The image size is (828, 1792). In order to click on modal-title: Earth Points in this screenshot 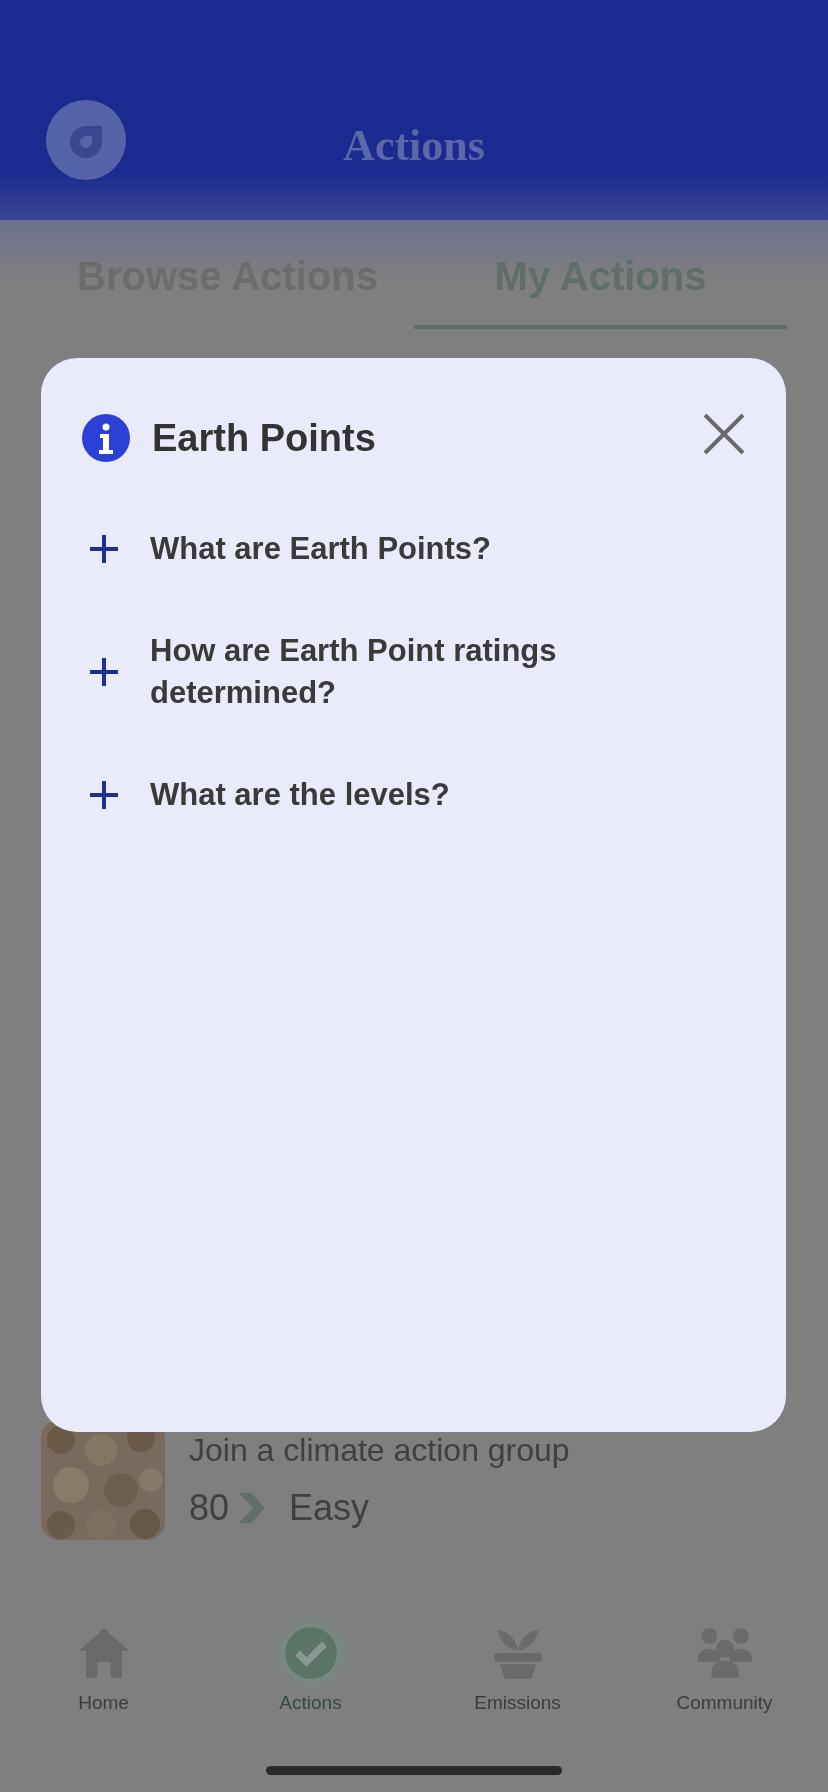, I will do `click(264, 438)`.